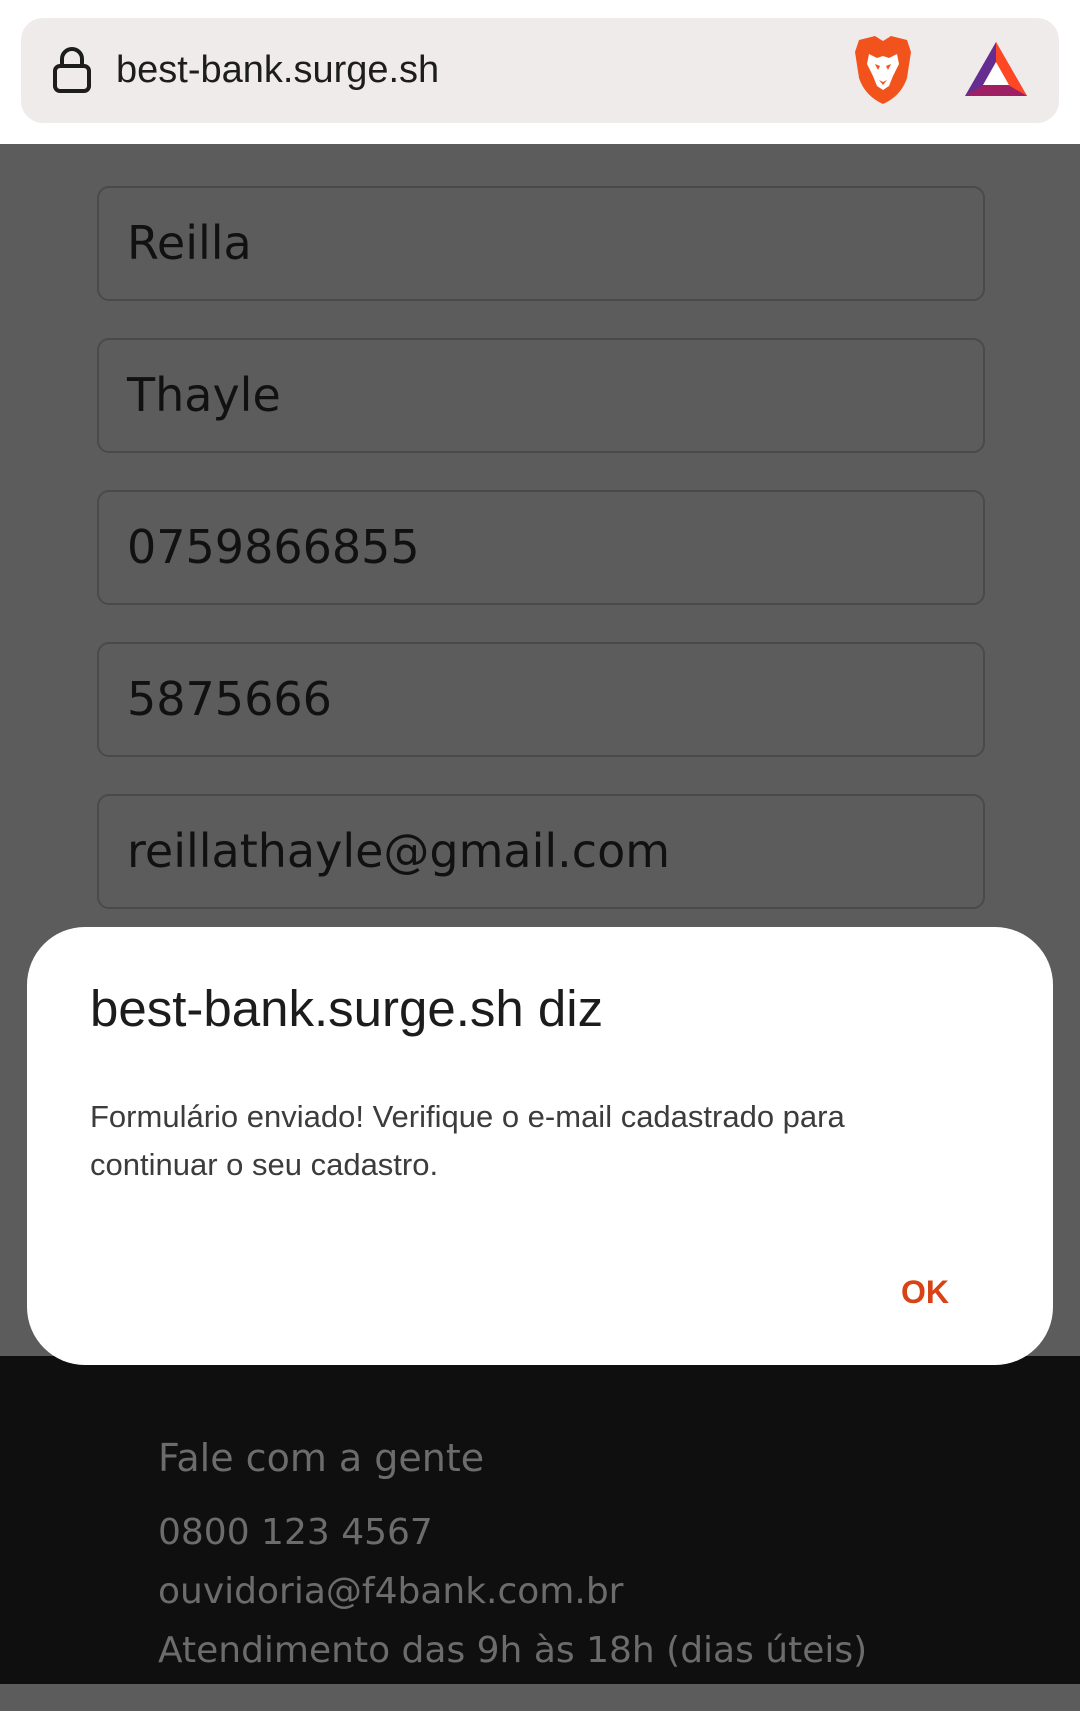 Image resolution: width=1080 pixels, height=1711 pixels. I want to click on brave-shield-icon, so click(883, 70).